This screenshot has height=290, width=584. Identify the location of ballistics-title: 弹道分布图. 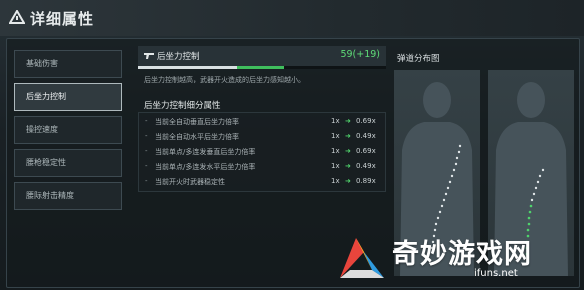
(418, 59).